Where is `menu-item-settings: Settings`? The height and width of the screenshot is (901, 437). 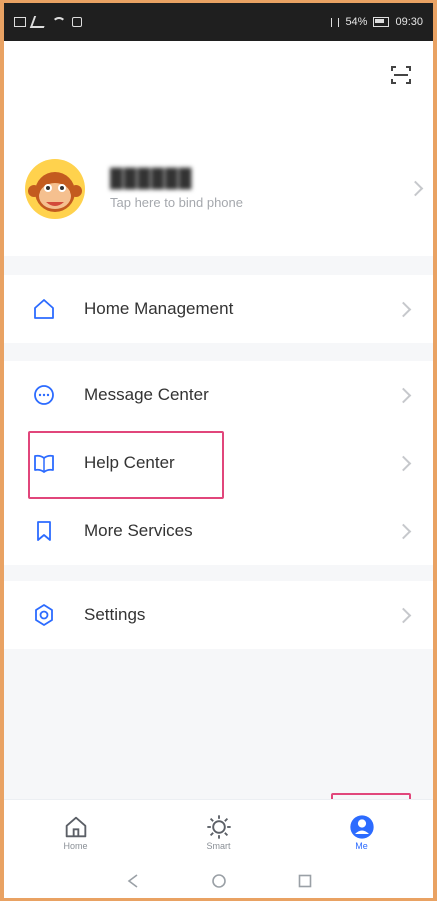 menu-item-settings: Settings is located at coordinates (218, 615).